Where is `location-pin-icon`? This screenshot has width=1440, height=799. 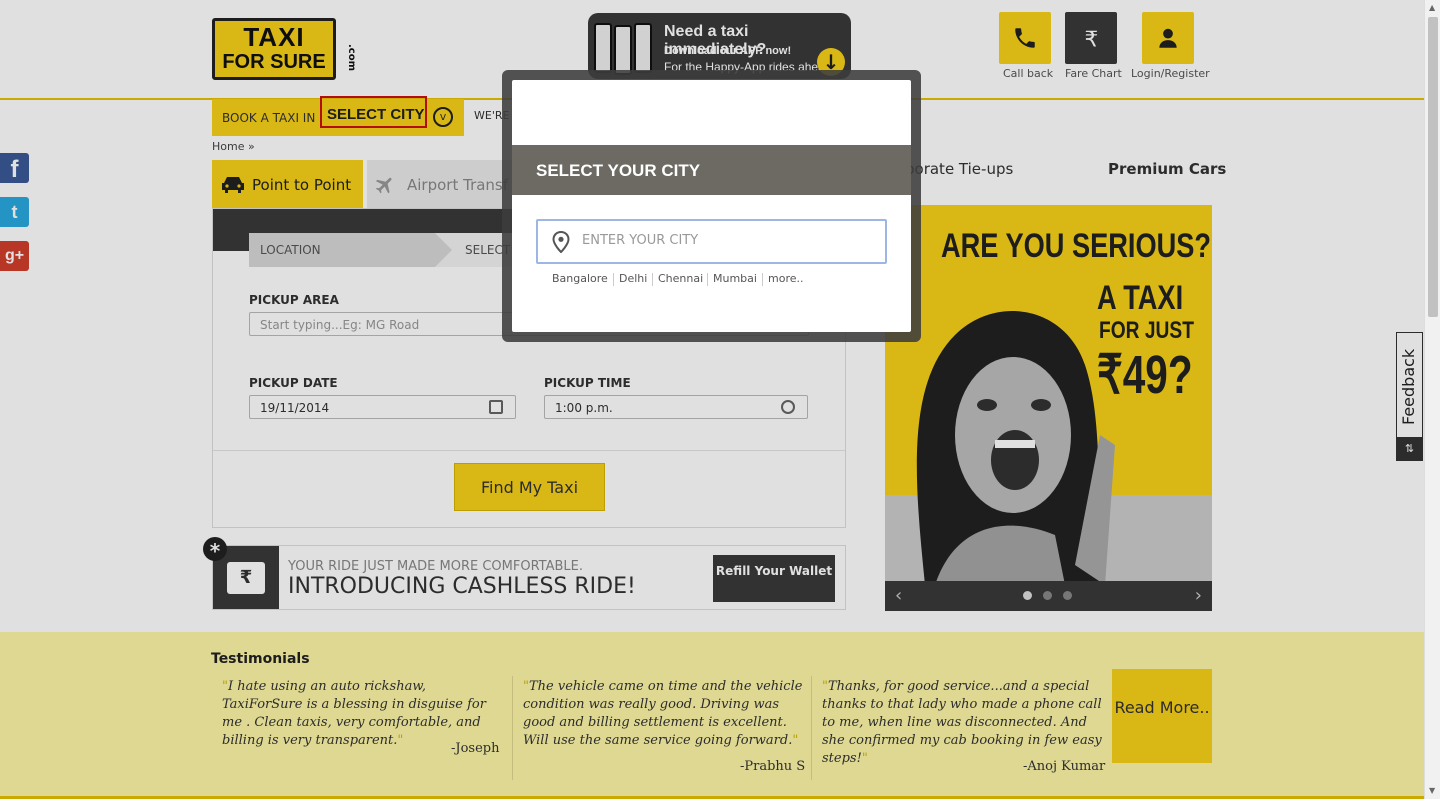
location-pin-icon is located at coordinates (561, 242).